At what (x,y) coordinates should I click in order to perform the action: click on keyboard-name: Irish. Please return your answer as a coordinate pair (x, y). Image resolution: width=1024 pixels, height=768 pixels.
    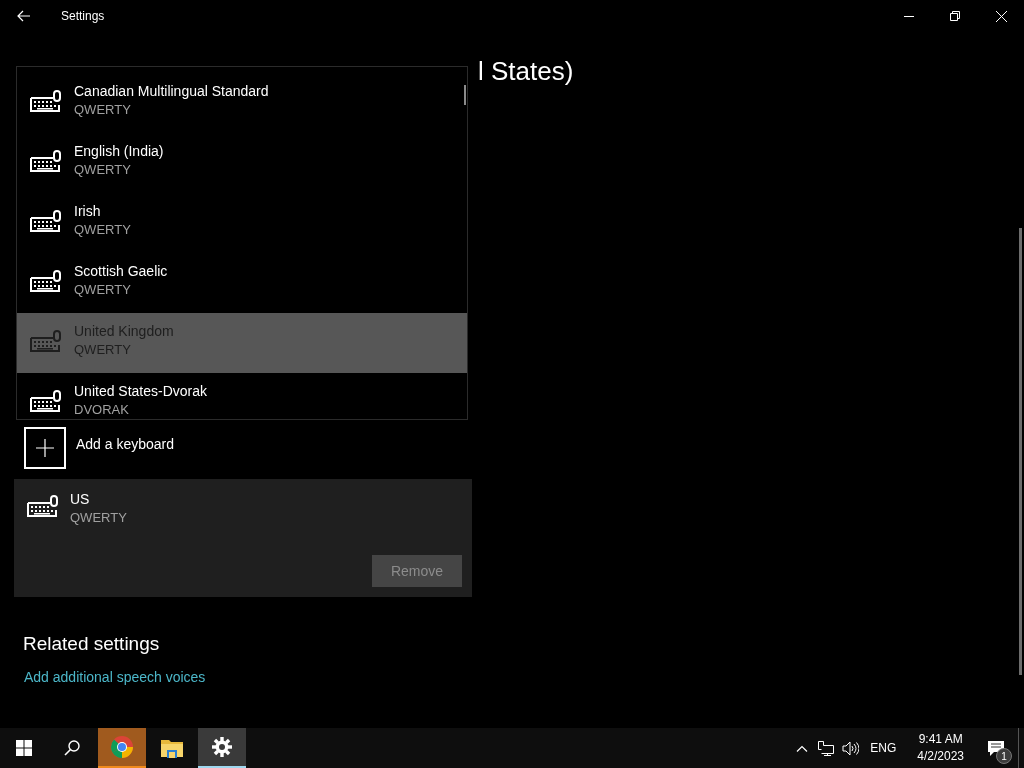
    Looking at the image, I should click on (88, 211).